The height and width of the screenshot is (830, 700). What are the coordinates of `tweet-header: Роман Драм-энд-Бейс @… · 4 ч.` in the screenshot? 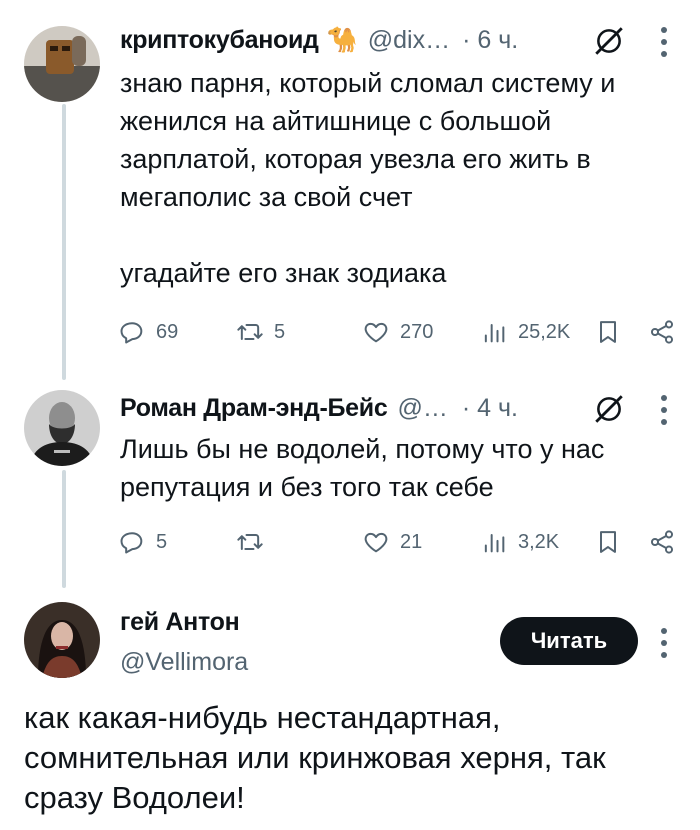 It's located at (319, 408).